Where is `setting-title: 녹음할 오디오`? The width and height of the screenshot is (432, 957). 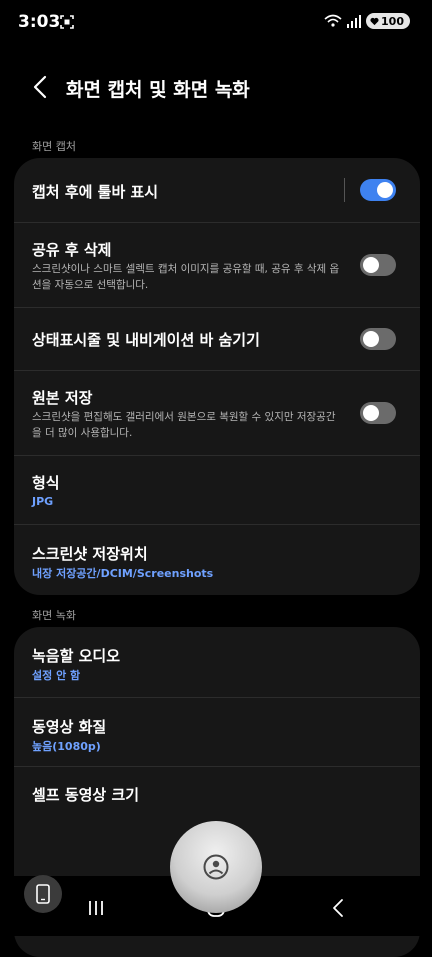
setting-title: 녹음할 오디오 is located at coordinates (76, 656).